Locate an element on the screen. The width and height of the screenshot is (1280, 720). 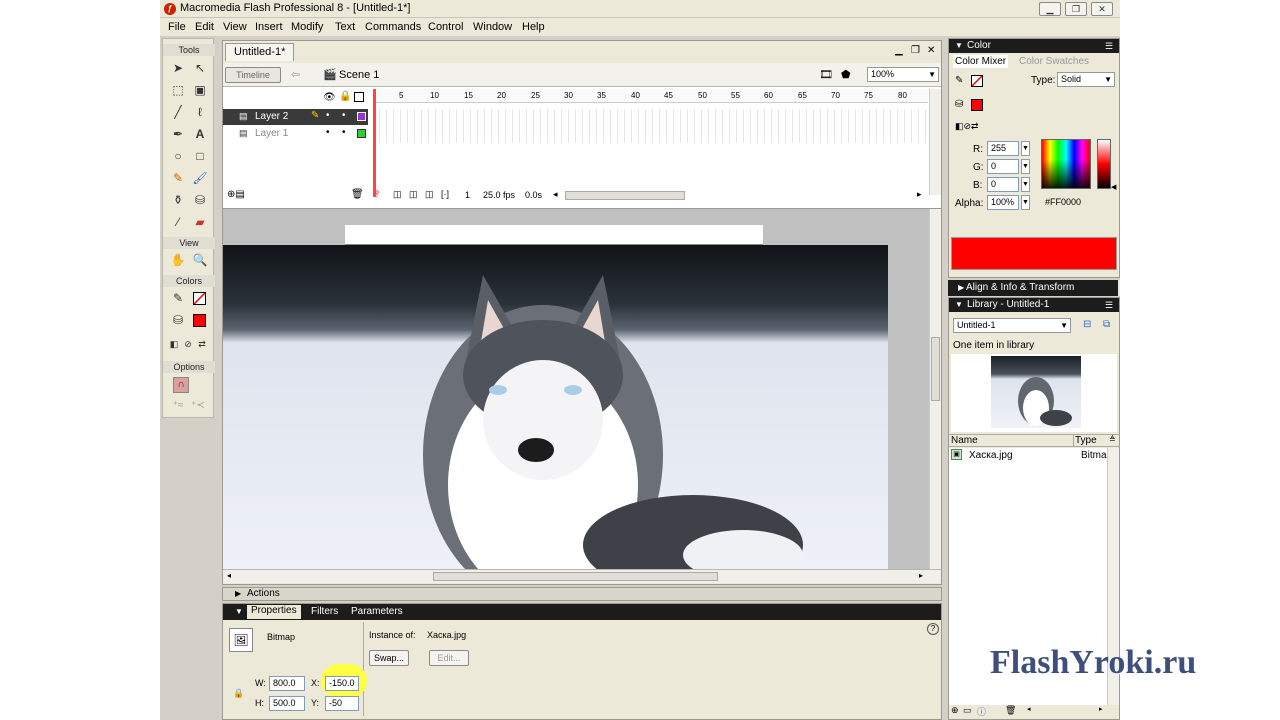
brightness-slider is located at coordinates (1104, 164).